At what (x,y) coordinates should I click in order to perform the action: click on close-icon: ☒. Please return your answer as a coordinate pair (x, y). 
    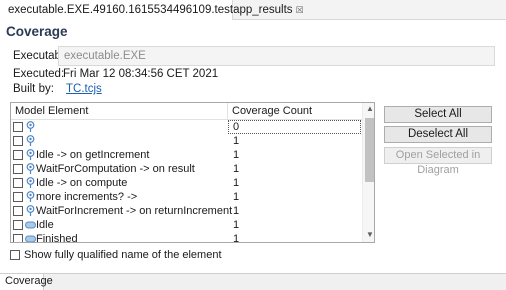
    Looking at the image, I should click on (300, 10).